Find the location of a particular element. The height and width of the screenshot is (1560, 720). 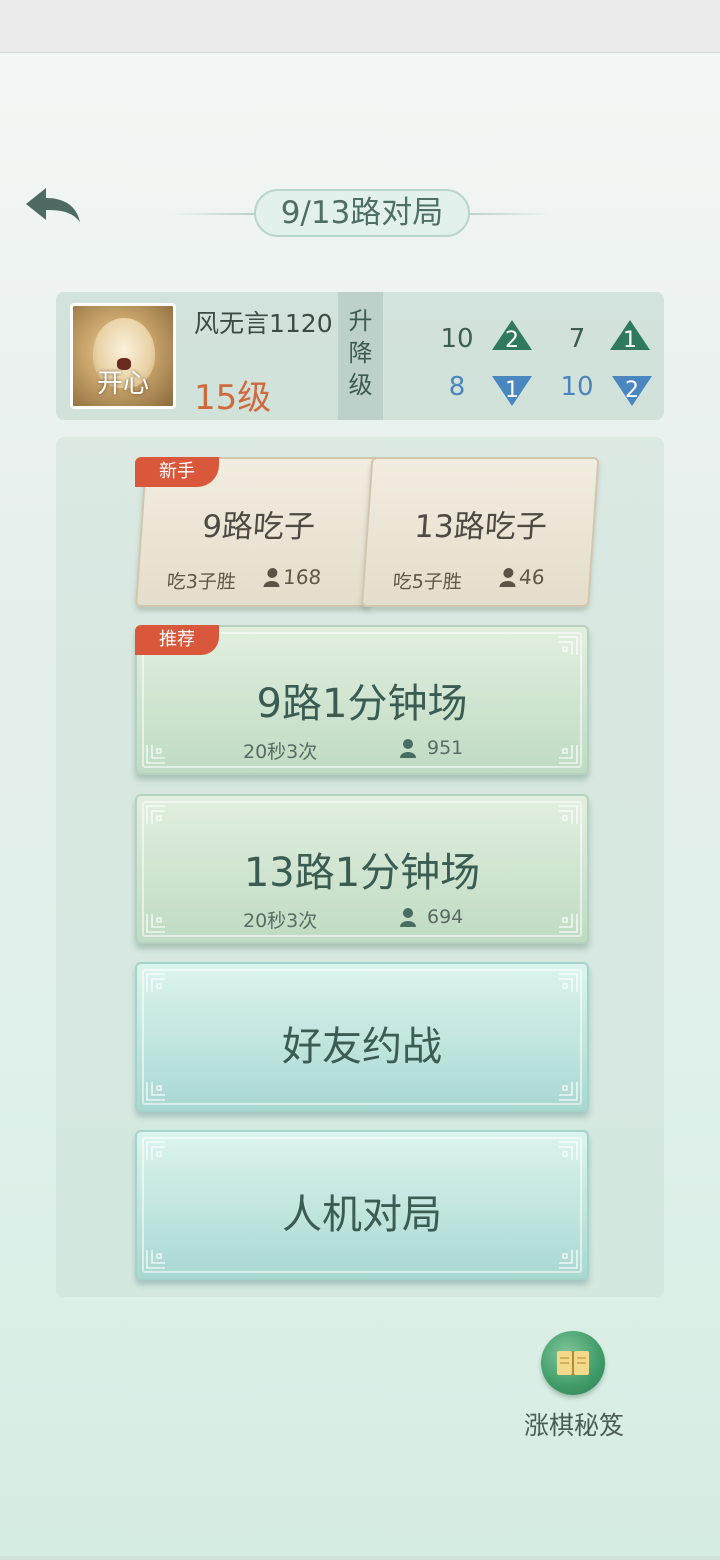

blitz-9-players: 951 is located at coordinates (445, 748).